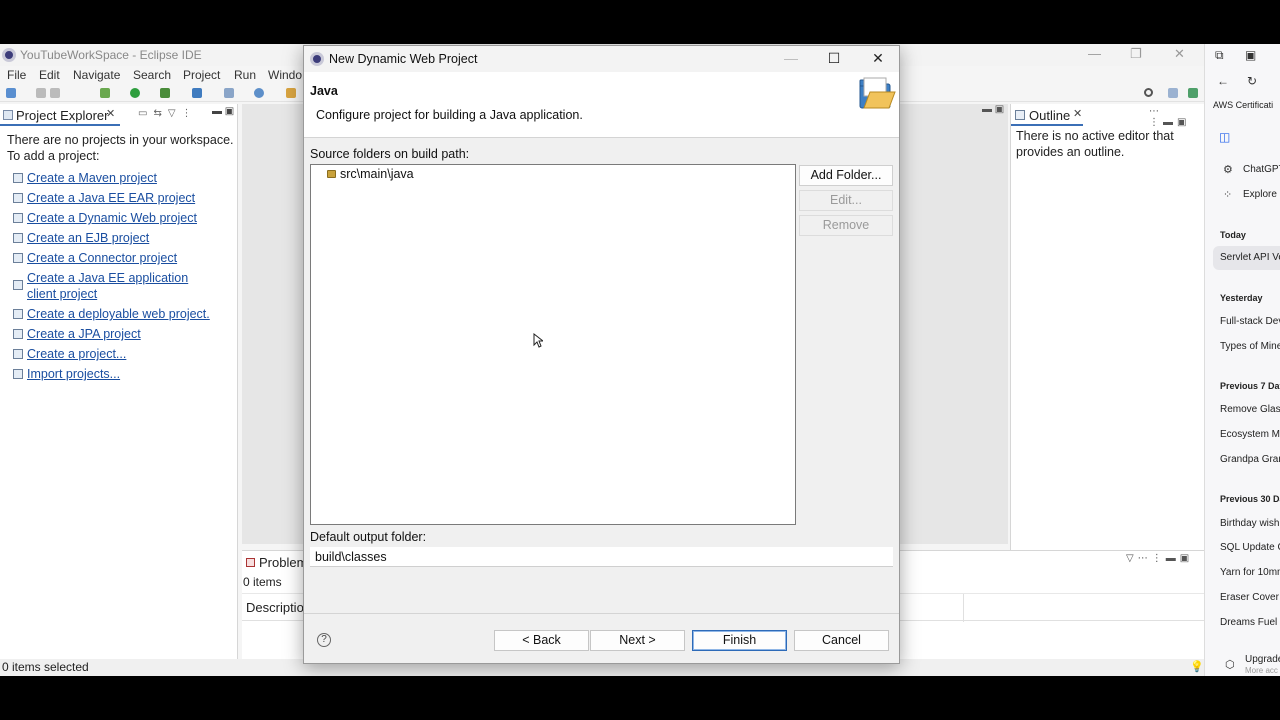  I want to click on menu-file: File, so click(16, 75).